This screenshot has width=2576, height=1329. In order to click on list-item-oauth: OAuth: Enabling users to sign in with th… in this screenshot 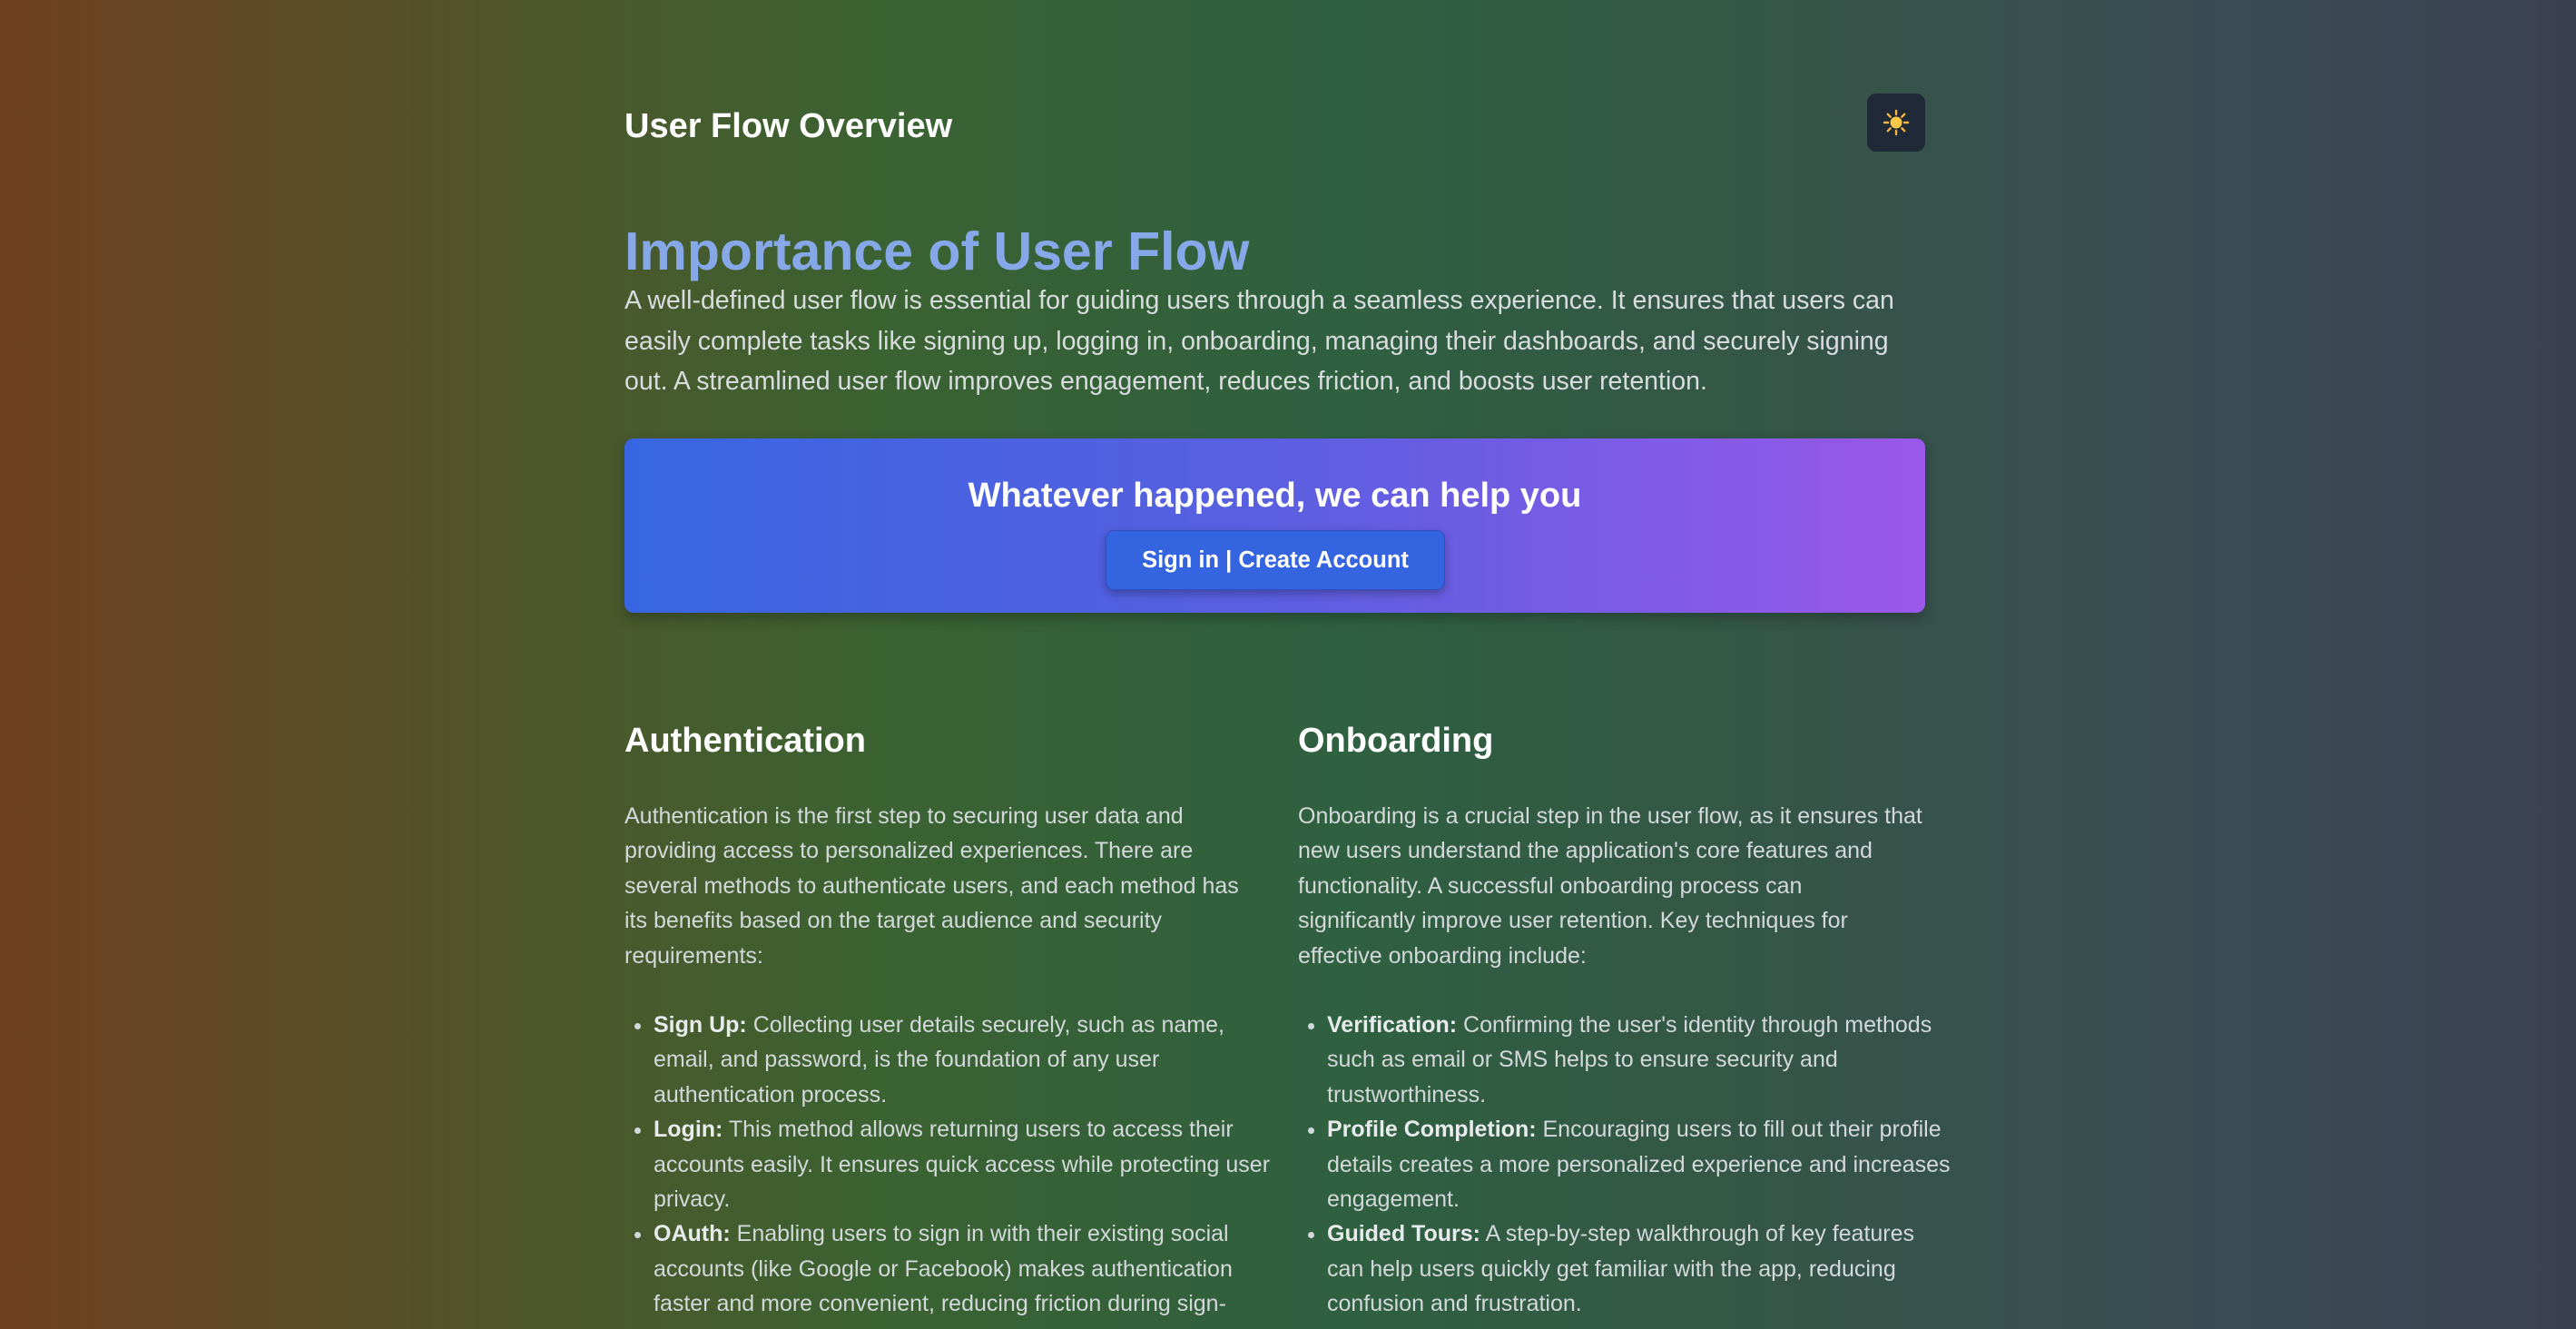, I will do `click(967, 1269)`.